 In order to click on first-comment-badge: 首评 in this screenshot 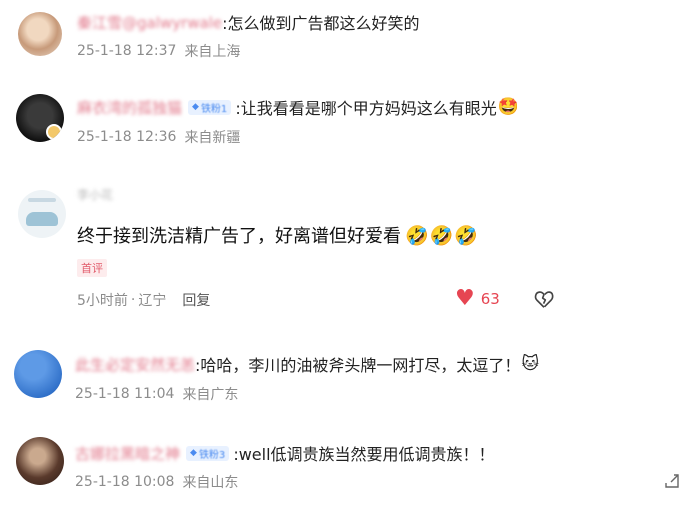, I will do `click(92, 268)`.